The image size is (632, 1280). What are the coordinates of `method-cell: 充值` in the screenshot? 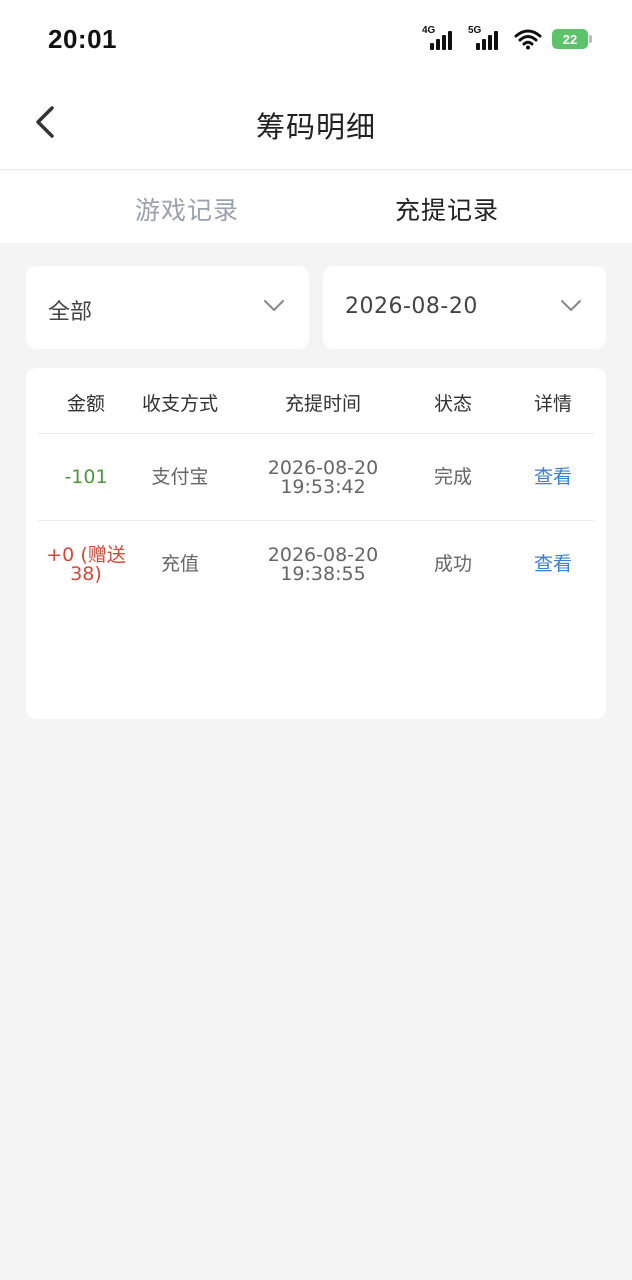 It's located at (179, 564).